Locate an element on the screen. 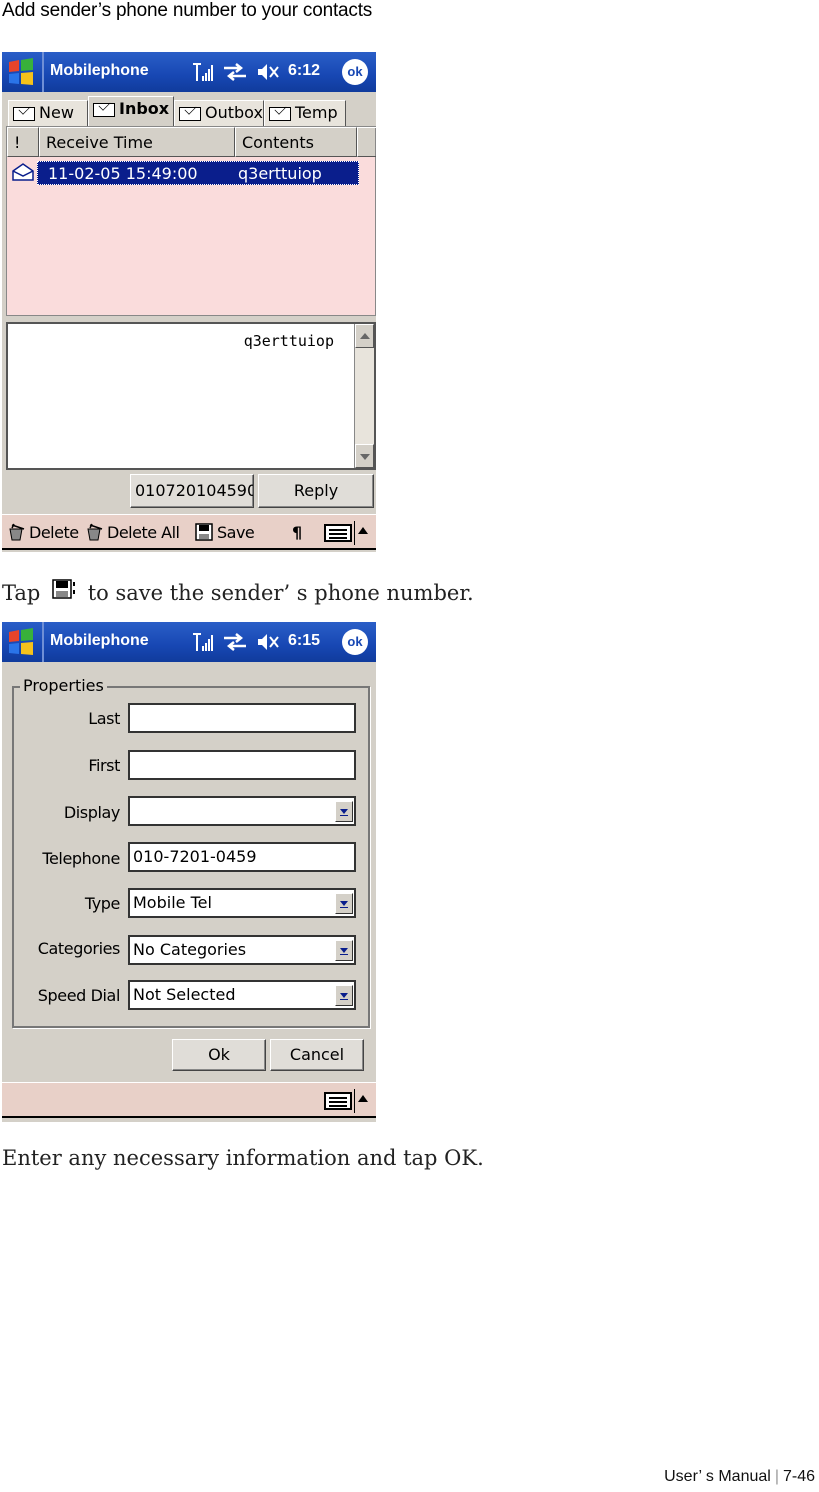 The height and width of the screenshot is (1492, 819). display-label: Display is located at coordinates (92, 812).